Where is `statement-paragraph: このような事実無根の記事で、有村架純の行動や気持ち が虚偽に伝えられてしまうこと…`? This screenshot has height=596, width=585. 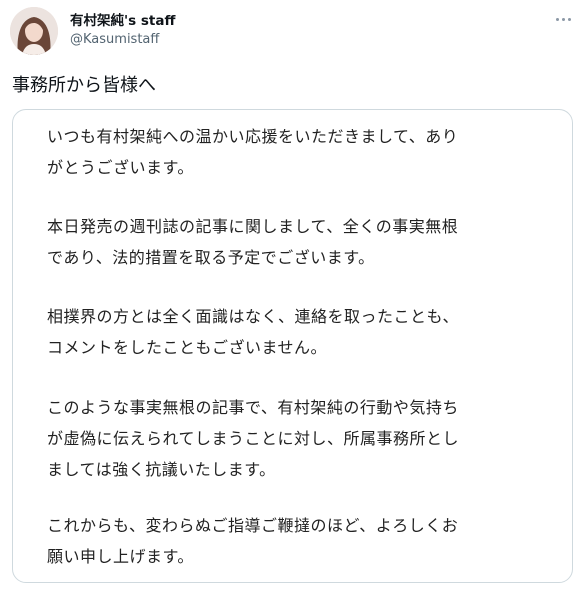 statement-paragraph: このような事実無根の記事で、有村架純の行動や気持ち が虚偽に伝えられてしまうこと… is located at coordinates (253, 438).